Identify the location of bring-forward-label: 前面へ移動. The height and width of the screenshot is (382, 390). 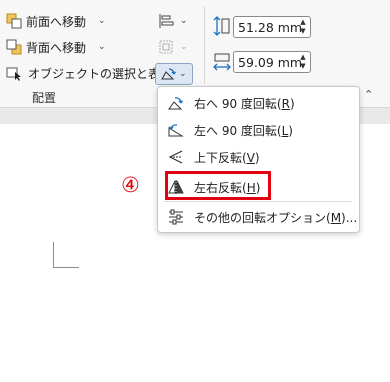
(56, 21).